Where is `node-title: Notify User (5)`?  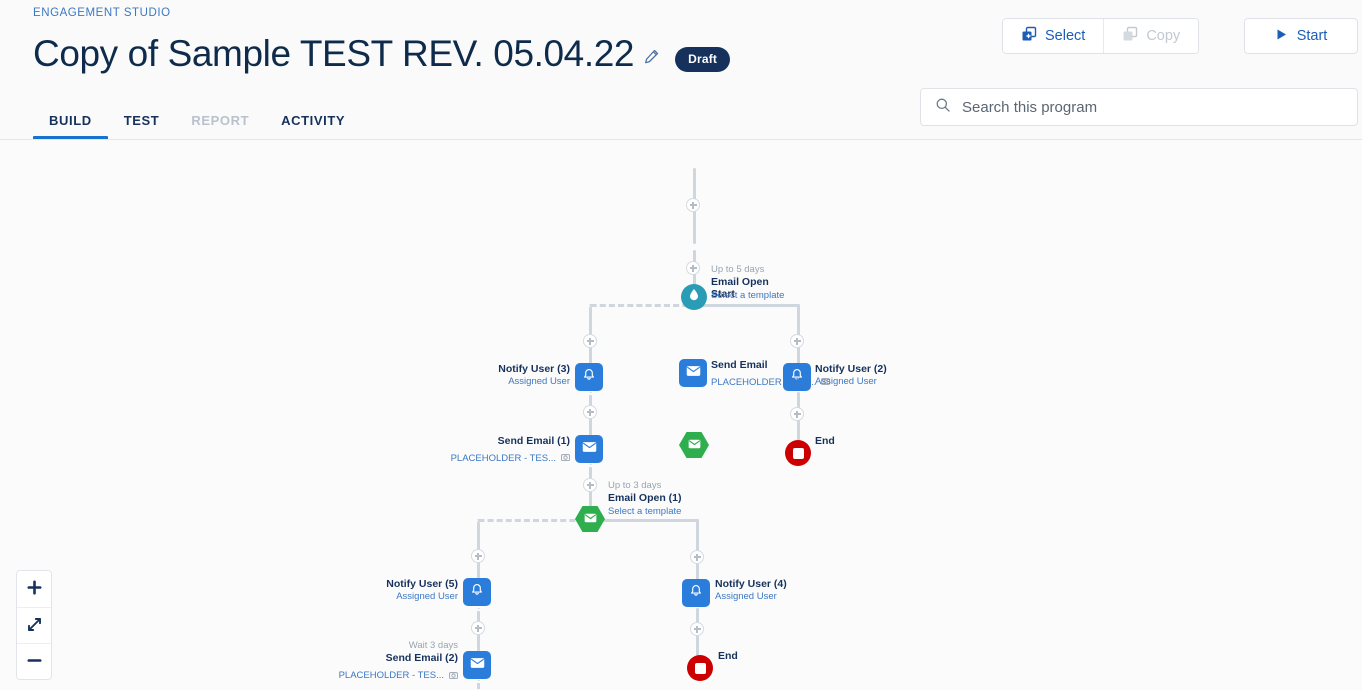 node-title: Notify User (5) is located at coordinates (422, 584).